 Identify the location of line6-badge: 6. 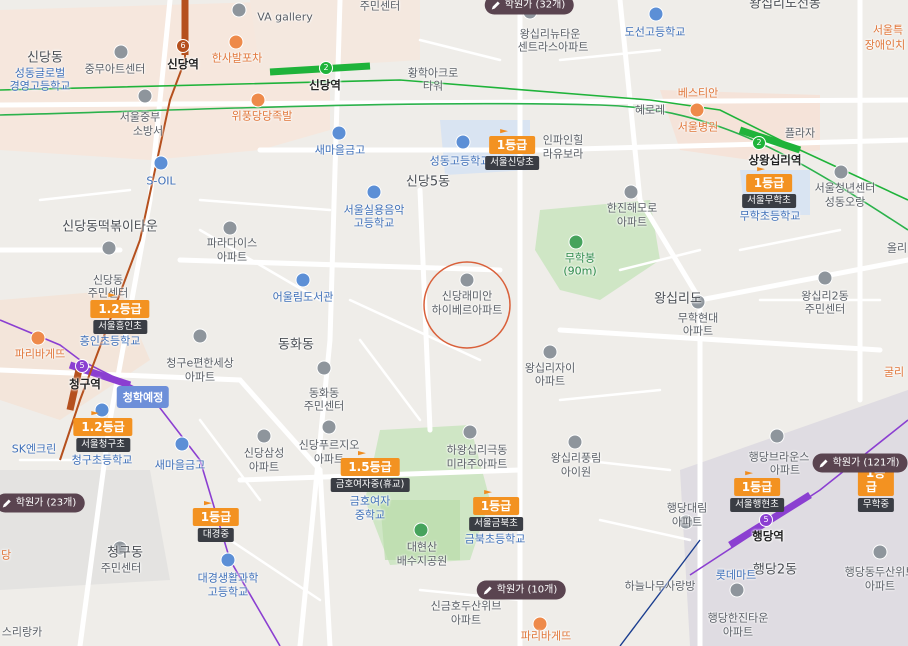
(183, 46).